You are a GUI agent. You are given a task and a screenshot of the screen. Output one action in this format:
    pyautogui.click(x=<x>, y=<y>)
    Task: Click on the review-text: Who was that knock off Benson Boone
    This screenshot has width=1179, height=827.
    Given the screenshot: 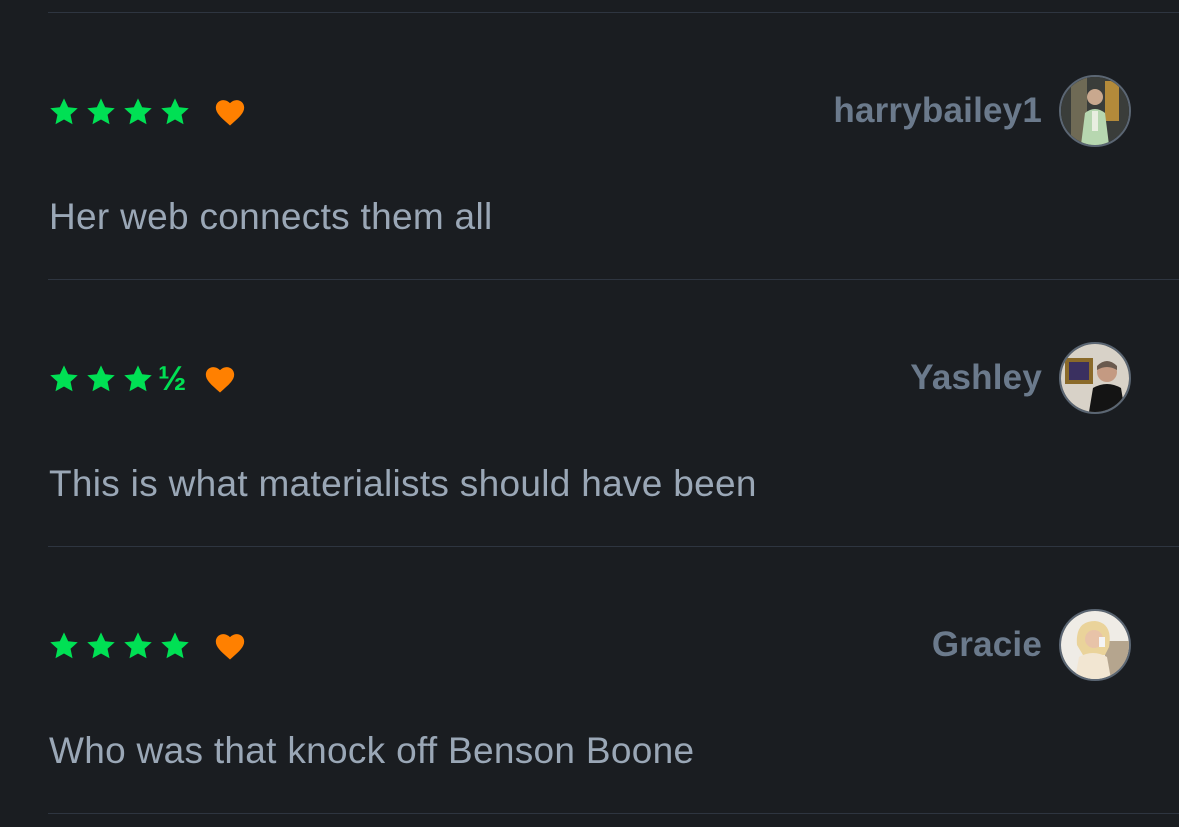 What is the action you would take?
    pyautogui.click(x=372, y=750)
    